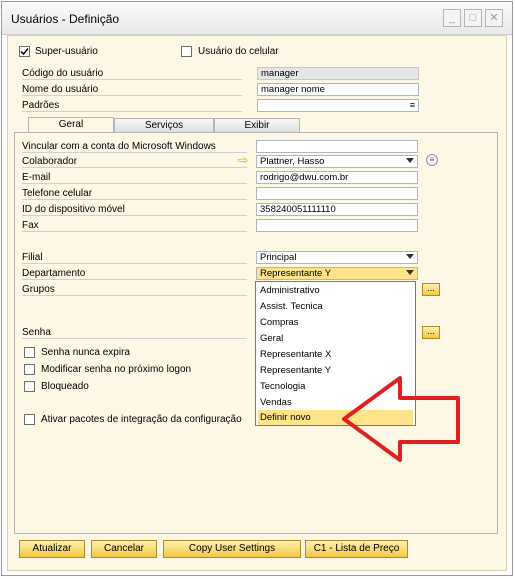 The height and width of the screenshot is (579, 515). I want to click on user-name-label: Nome do usuário, so click(132, 90).